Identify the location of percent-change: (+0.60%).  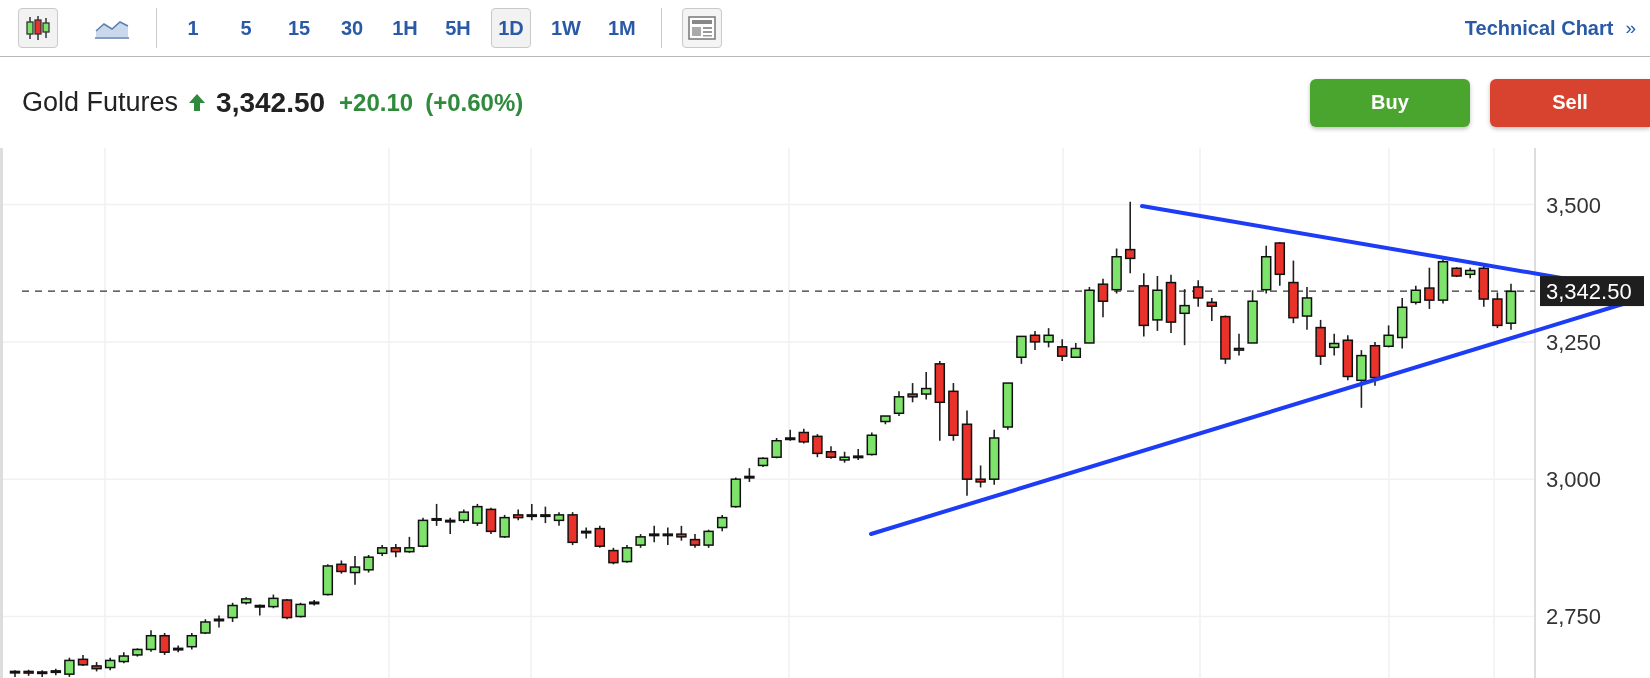
(474, 102).